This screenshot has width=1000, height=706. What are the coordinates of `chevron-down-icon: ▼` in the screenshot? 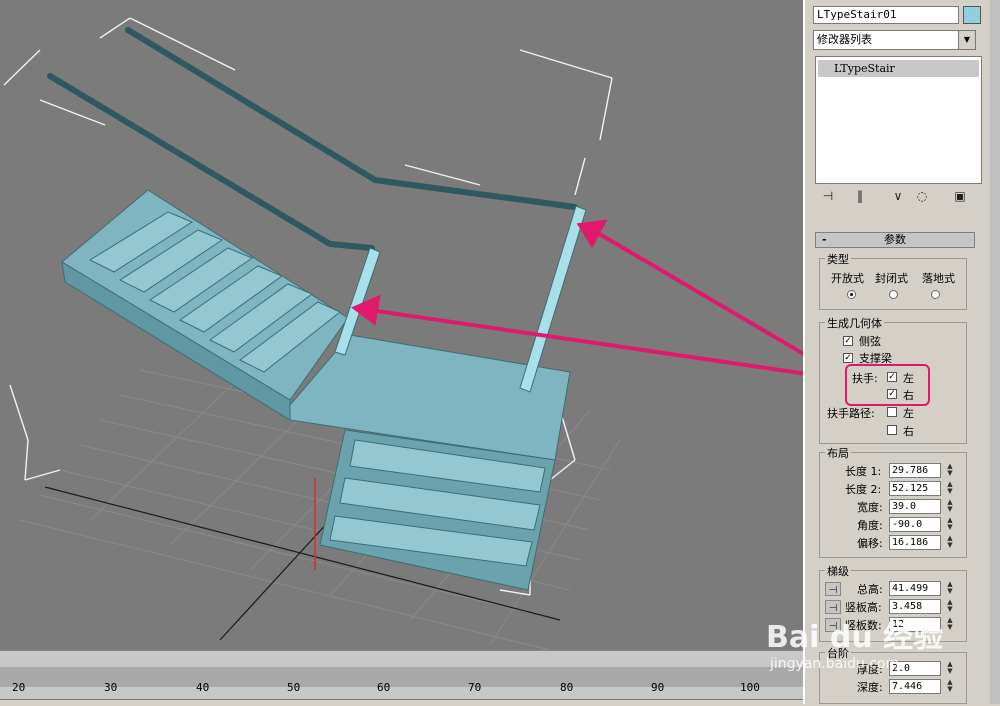 It's located at (966, 40).